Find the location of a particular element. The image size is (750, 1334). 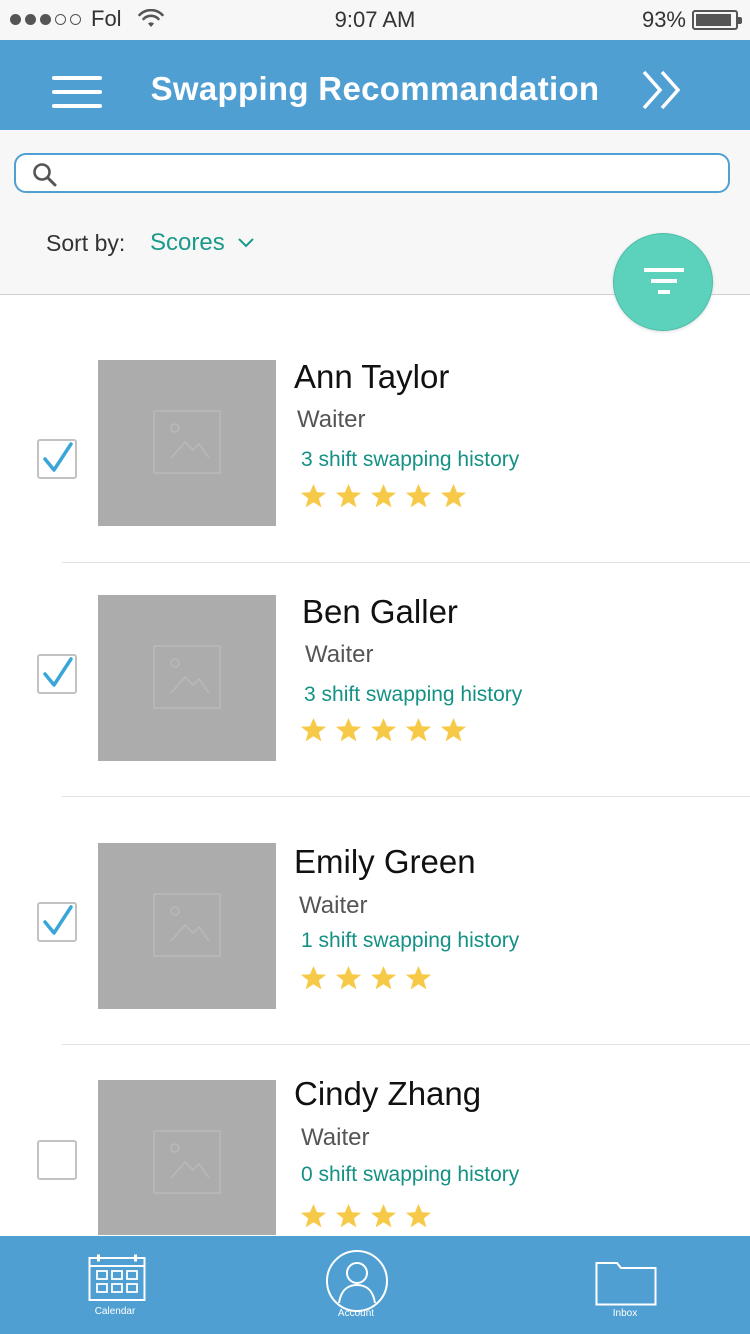

tab-calendar: Calendar is located at coordinates (115, 1285).